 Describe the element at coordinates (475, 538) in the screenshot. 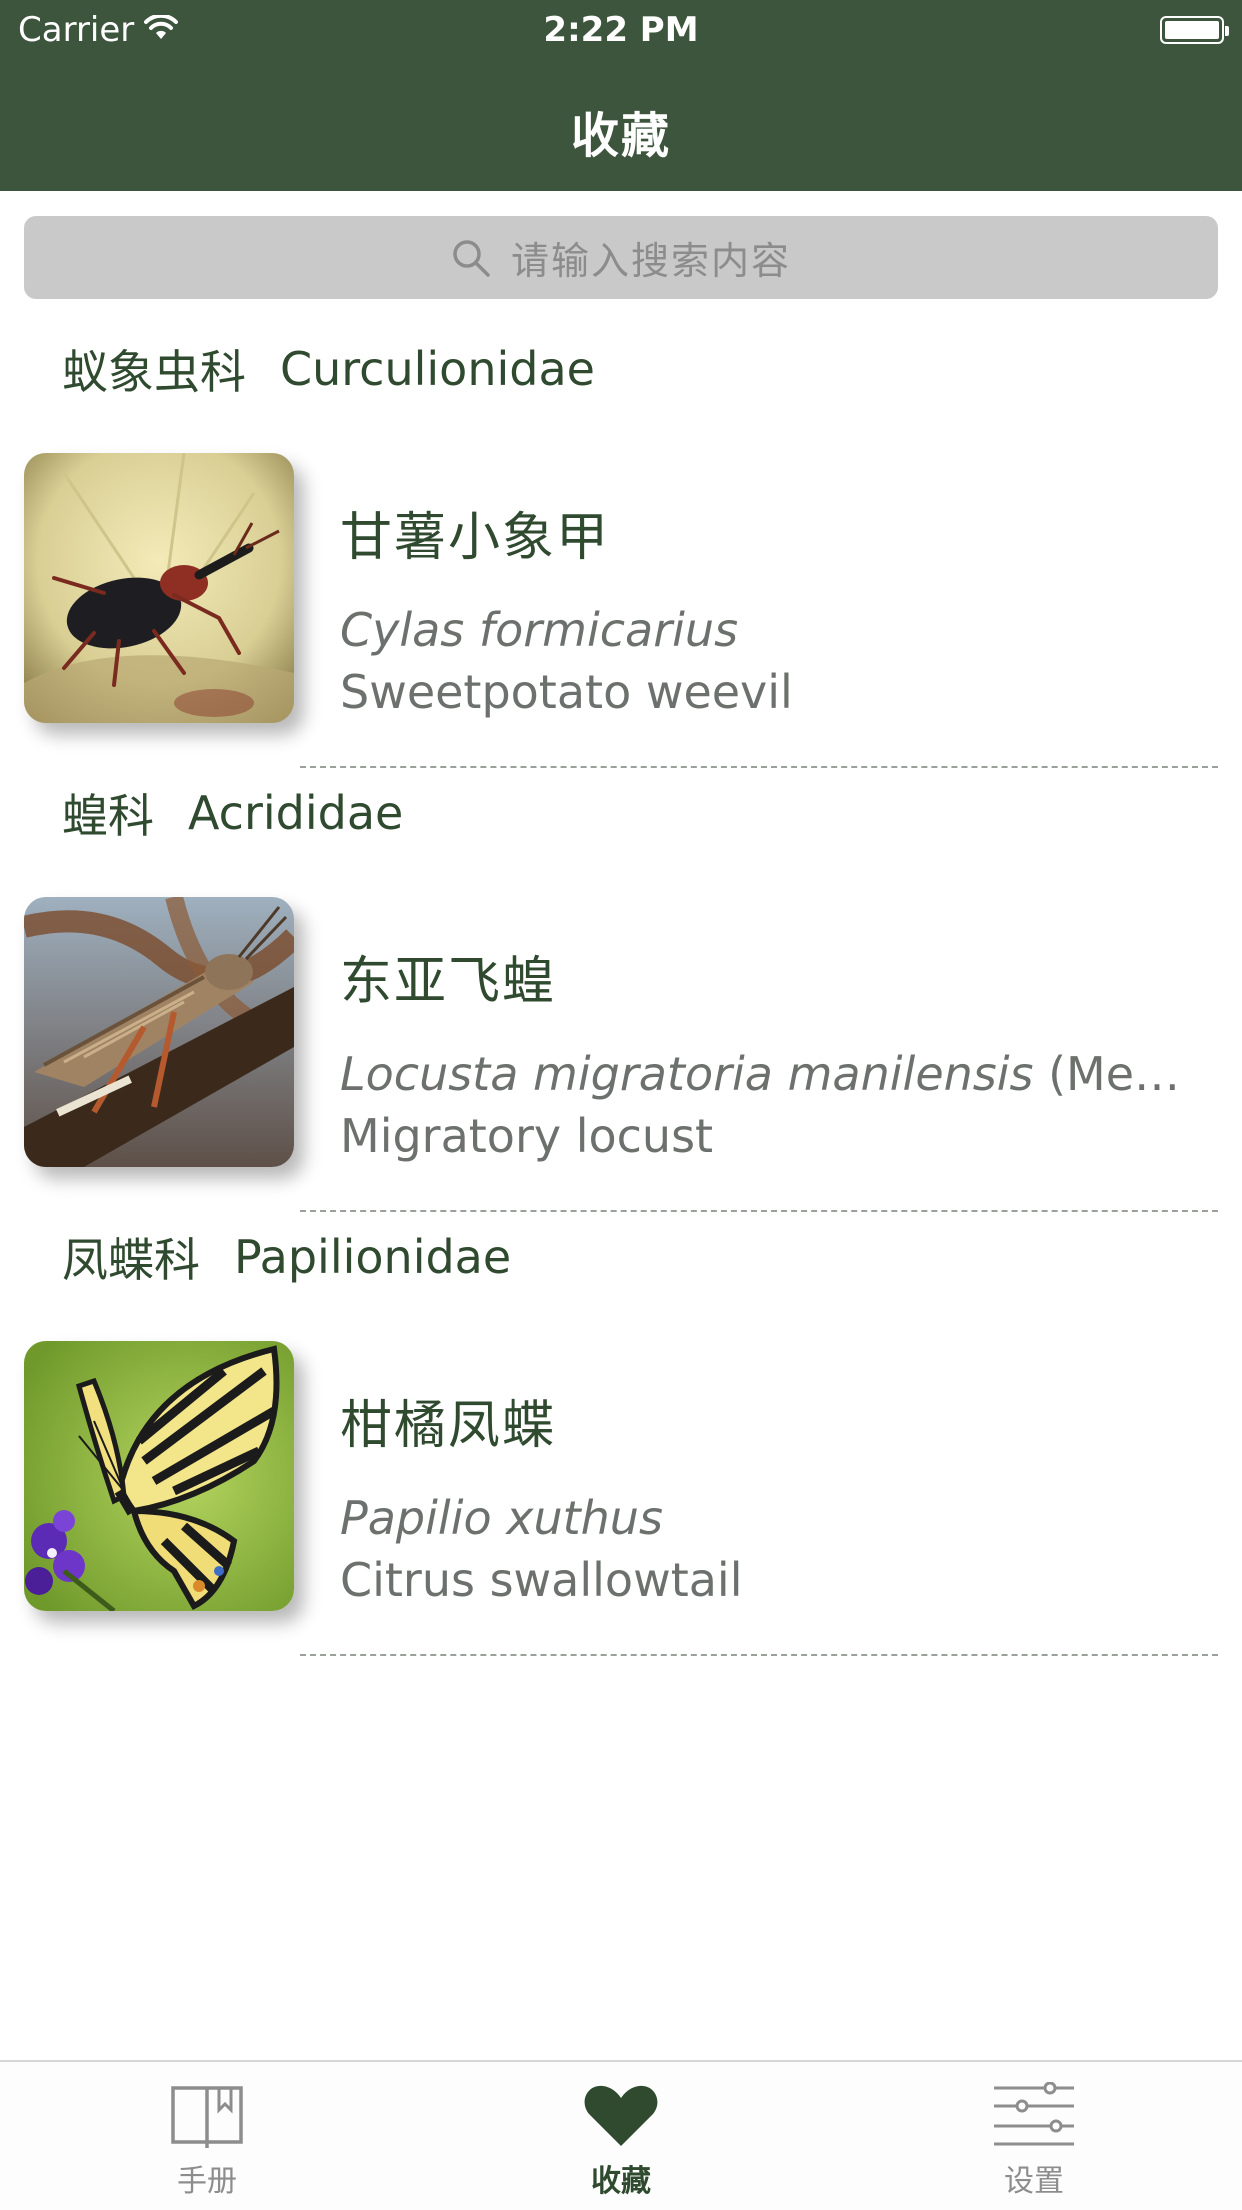

I see `item-name-cn: 甘薯小象甲` at that location.